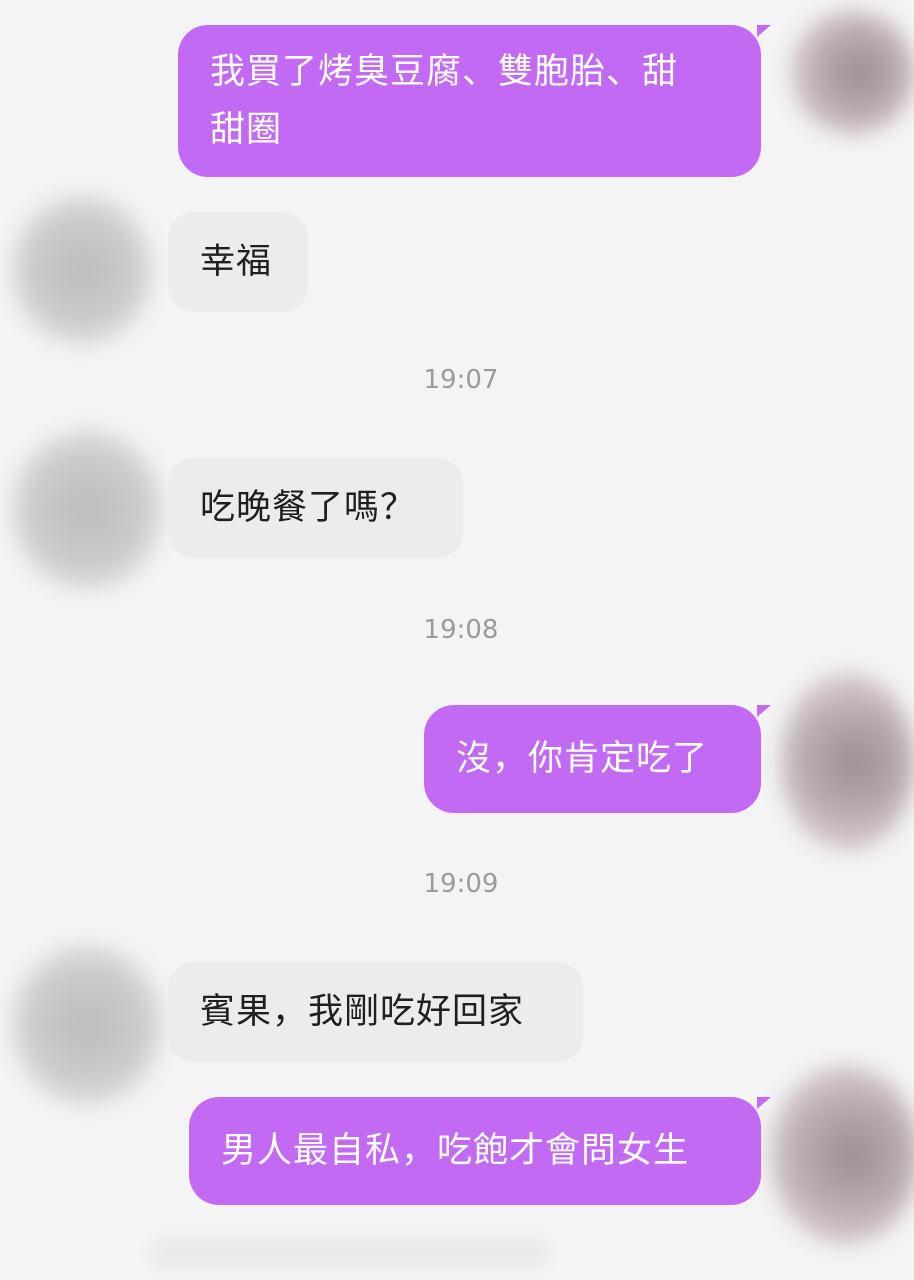 This screenshot has height=1280, width=914. What do you see at coordinates (362, 1012) in the screenshot?
I see `message-text: 賓果，我剛吃好回家` at bounding box center [362, 1012].